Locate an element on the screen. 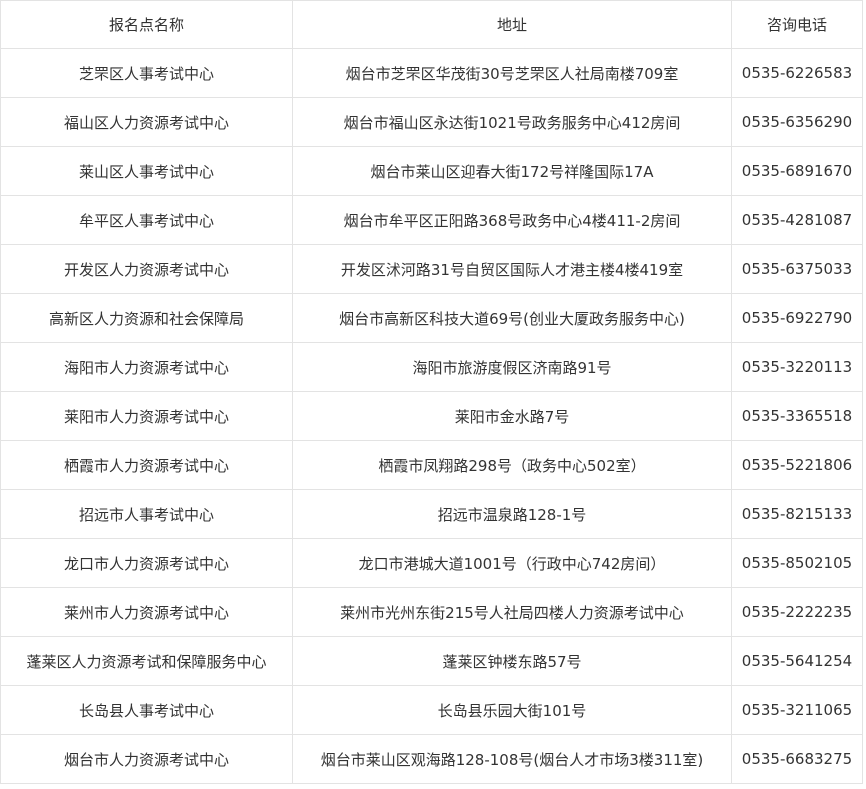 The image size is (866, 789). cell-name: 牟平区人事考试中心 is located at coordinates (146, 220).